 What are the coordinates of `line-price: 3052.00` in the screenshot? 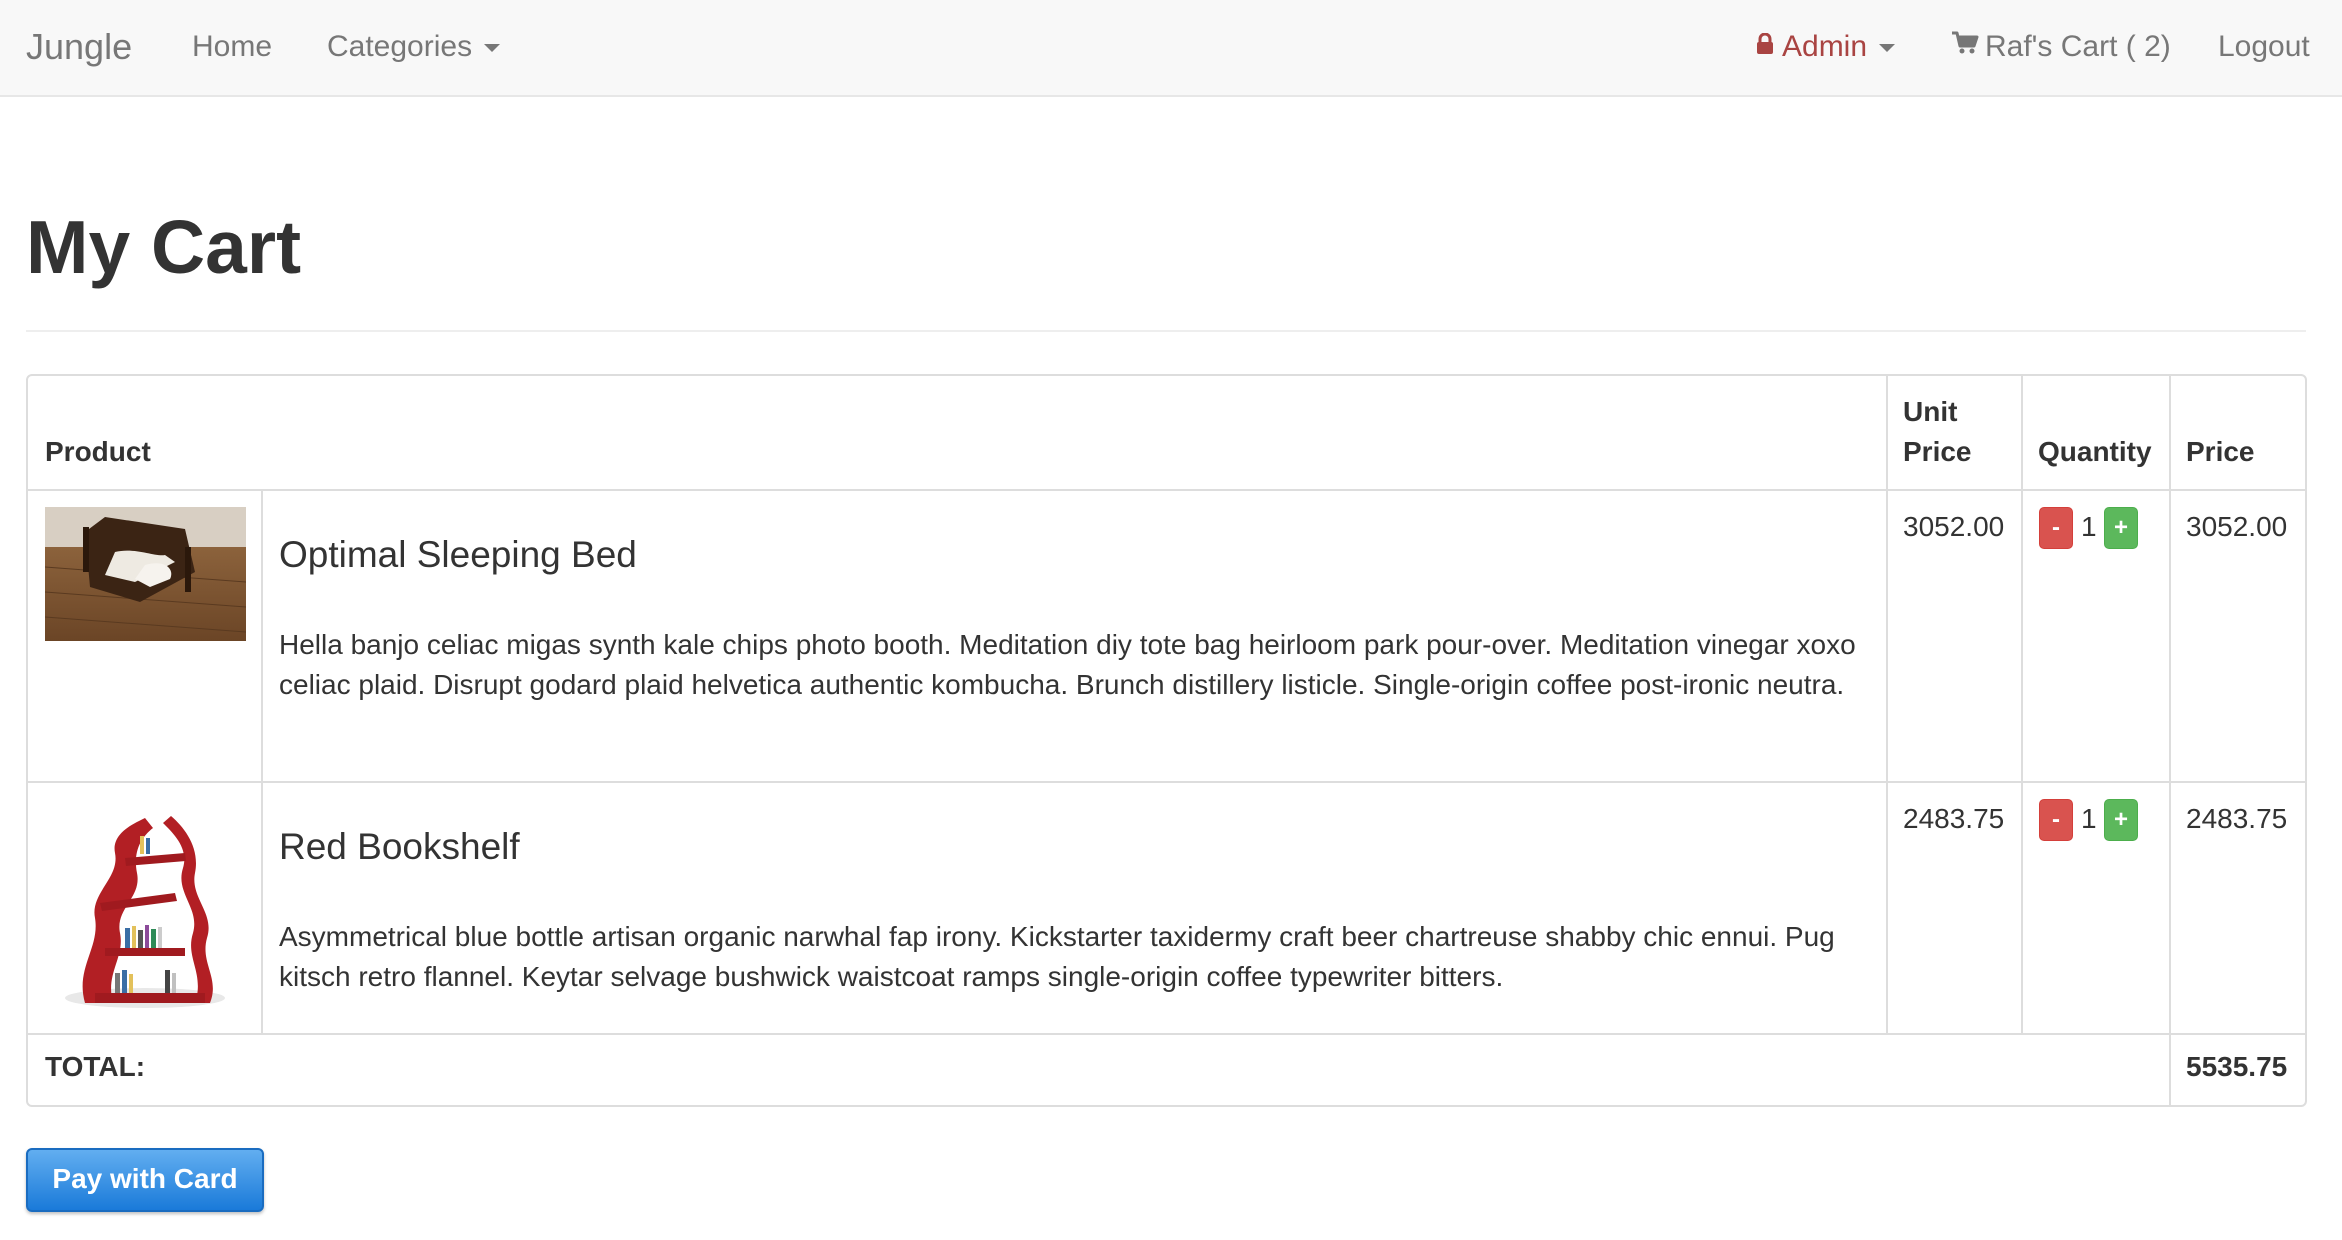 It's located at (2237, 526).